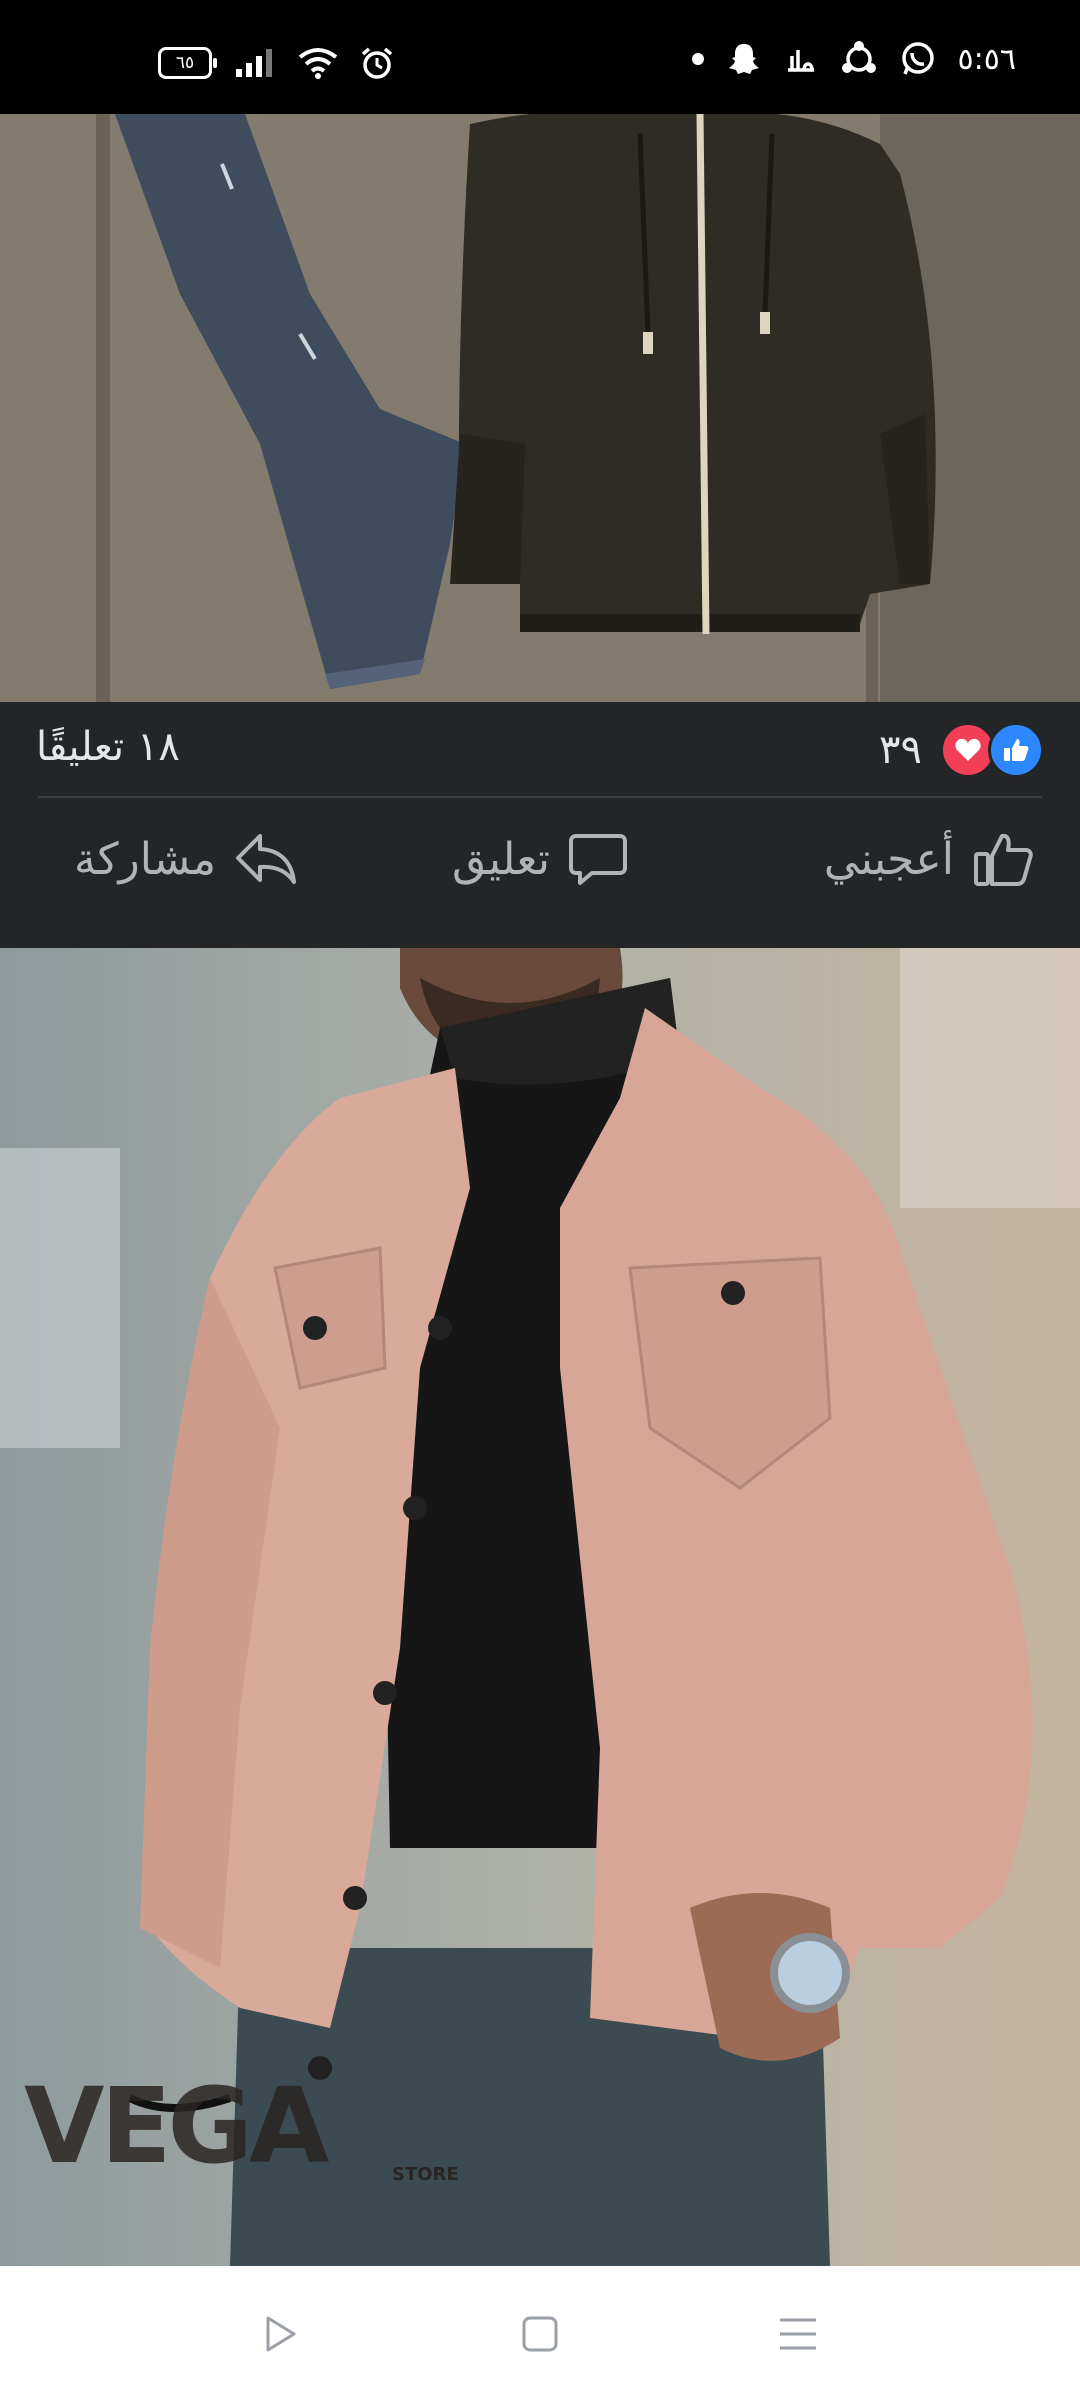 The image size is (1080, 2400). I want to click on whatsapp-icon, so click(917, 58).